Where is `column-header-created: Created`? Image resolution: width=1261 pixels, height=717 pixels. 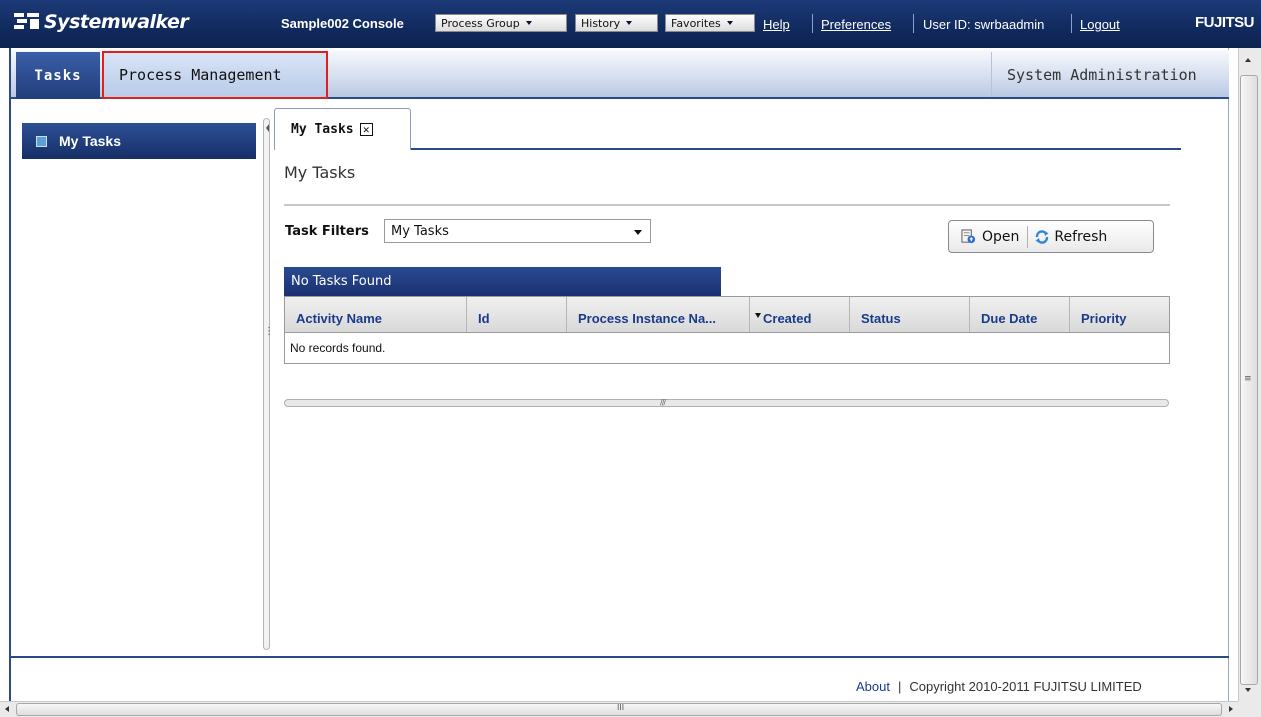 column-header-created: Created is located at coordinates (800, 314).